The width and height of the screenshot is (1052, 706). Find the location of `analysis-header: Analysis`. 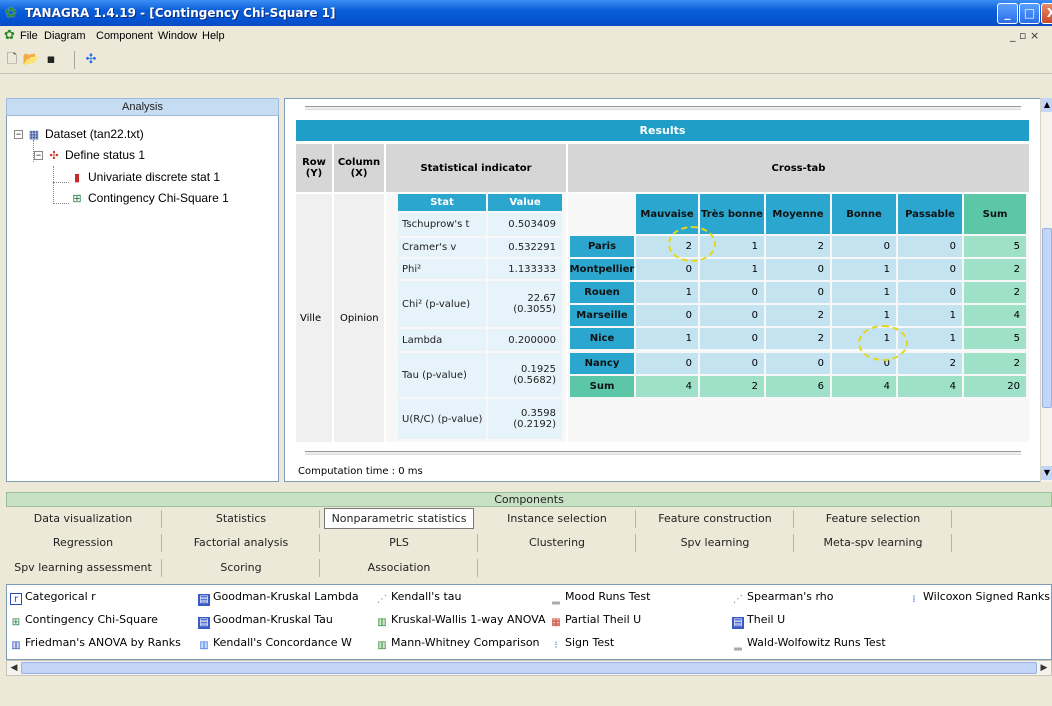

analysis-header: Analysis is located at coordinates (142, 107).